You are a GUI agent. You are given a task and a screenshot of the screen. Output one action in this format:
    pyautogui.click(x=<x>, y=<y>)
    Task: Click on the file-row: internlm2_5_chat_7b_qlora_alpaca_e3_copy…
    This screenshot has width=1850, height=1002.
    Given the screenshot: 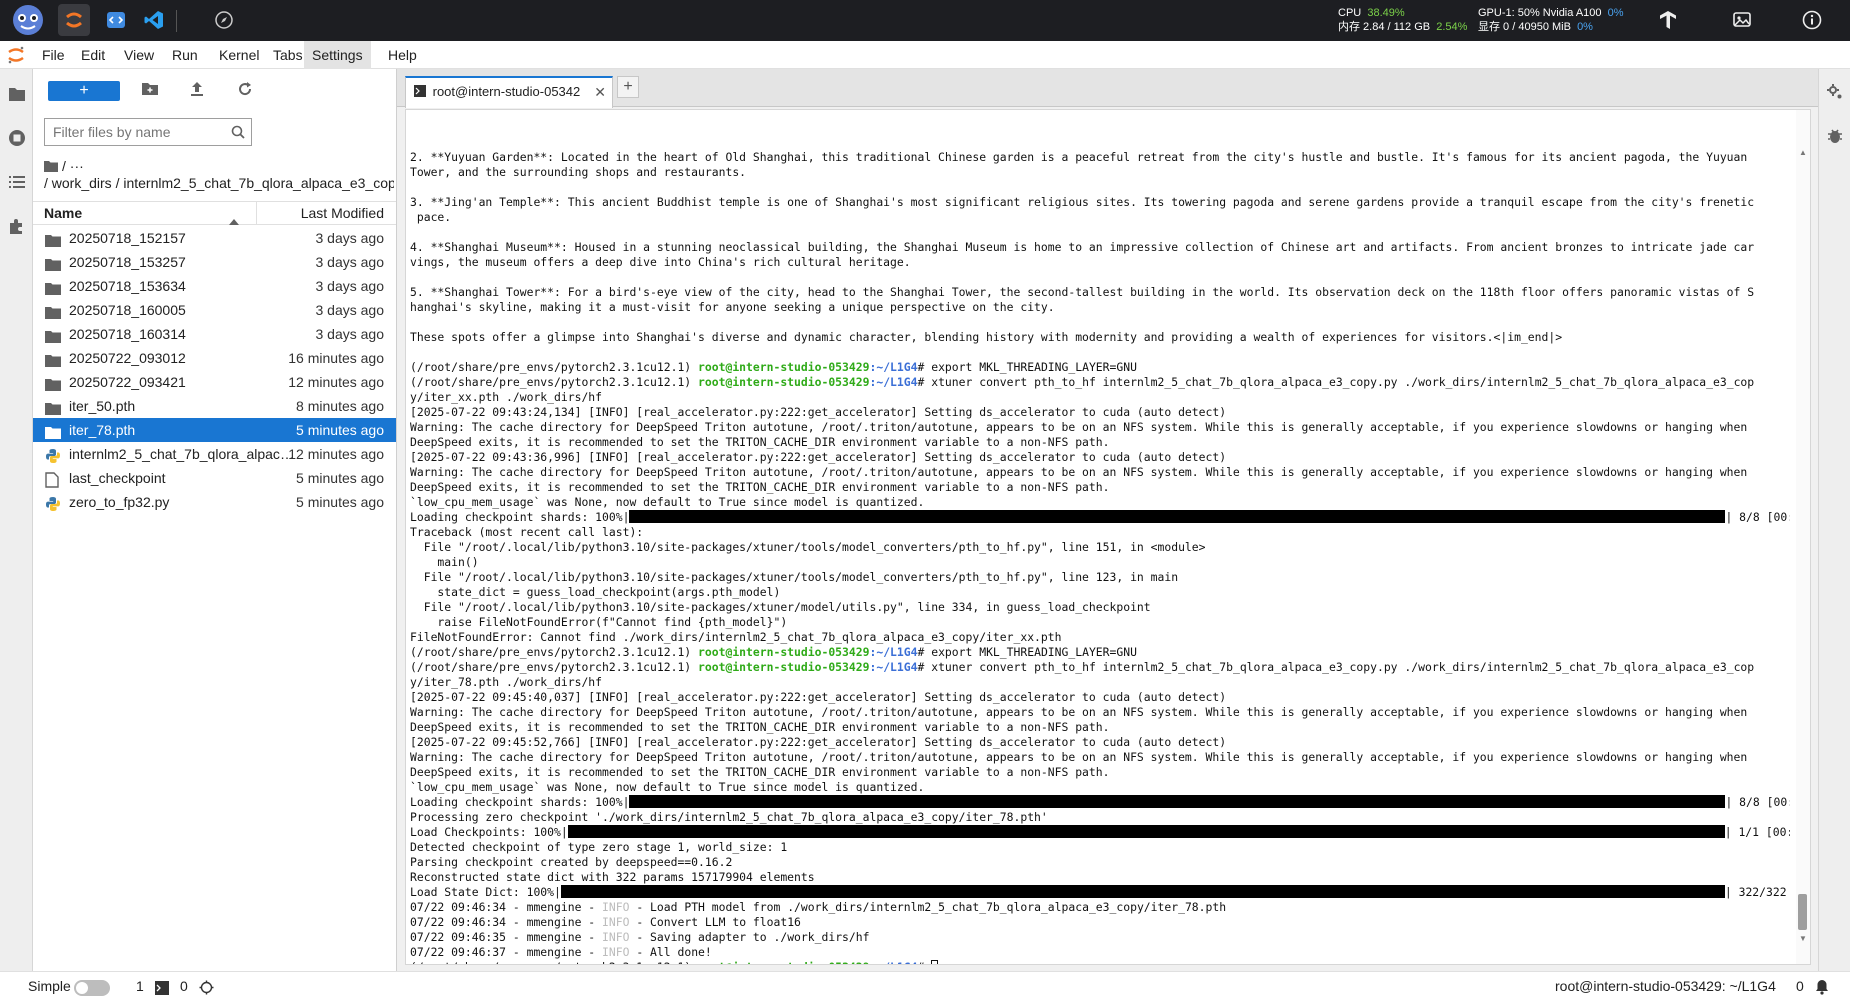 What is the action you would take?
    pyautogui.click(x=214, y=454)
    